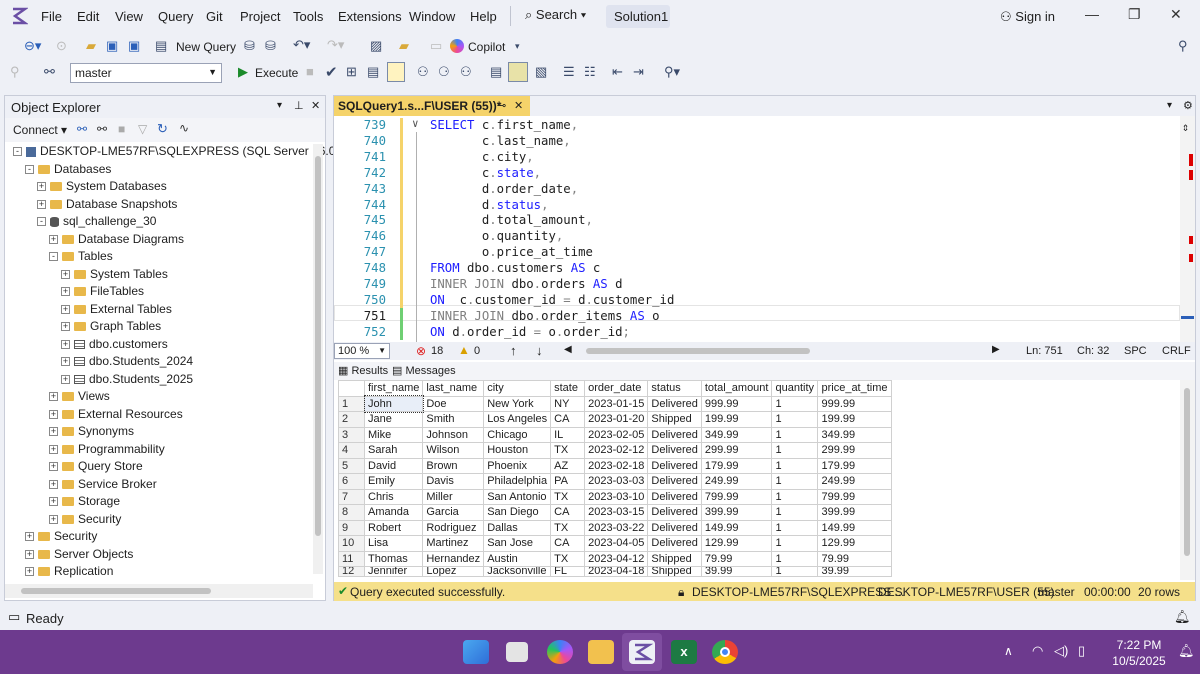 The width and height of the screenshot is (1200, 674). What do you see at coordinates (996, 349) in the screenshot?
I see `scroll-right-icon: ▶` at bounding box center [996, 349].